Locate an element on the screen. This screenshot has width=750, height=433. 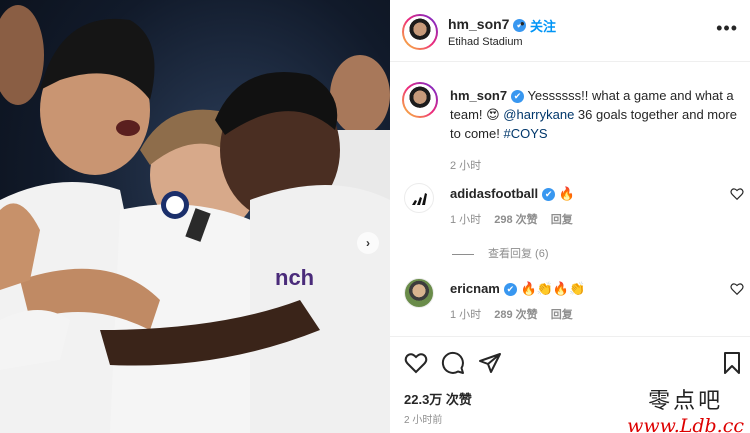
share-icon is located at coordinates (490, 363).